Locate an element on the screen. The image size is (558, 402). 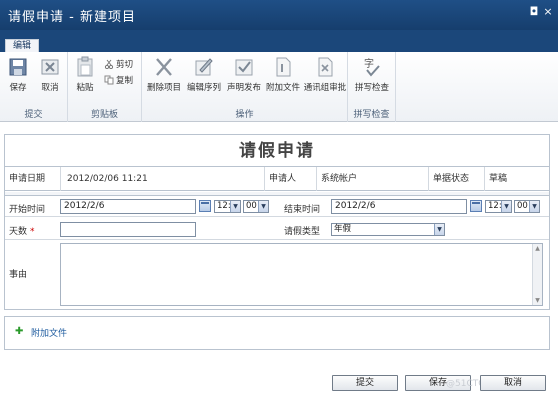
start-hour-value: 12: is located at coordinates (224, 206).